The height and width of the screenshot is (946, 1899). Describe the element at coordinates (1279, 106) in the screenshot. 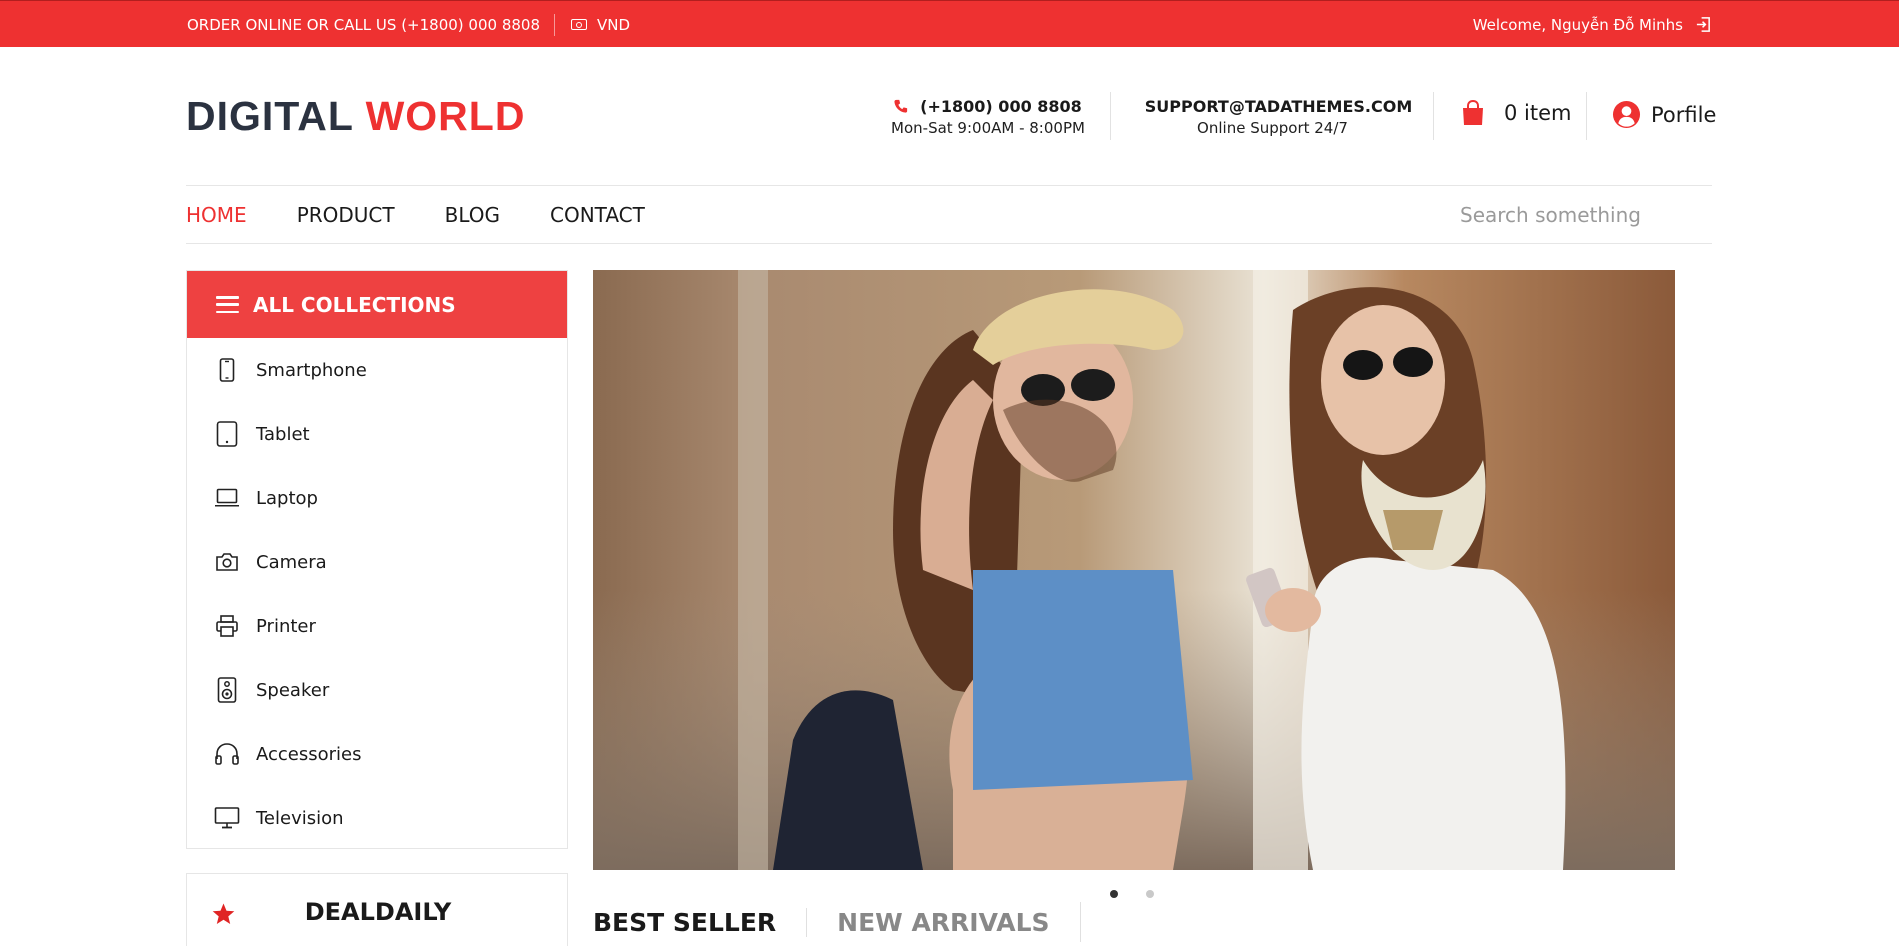

I see `support-email: SUPPORT@TADATHEMES.COM` at that location.